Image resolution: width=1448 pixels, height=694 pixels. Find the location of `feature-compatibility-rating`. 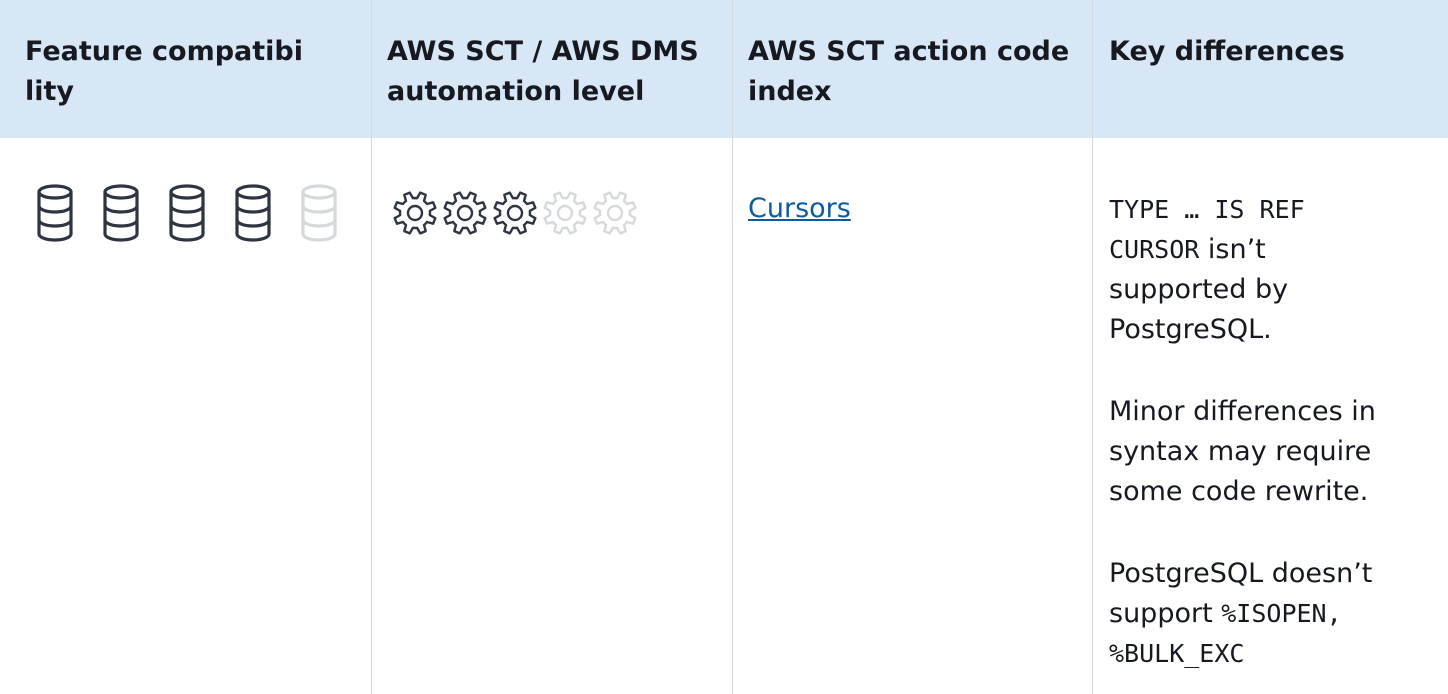

feature-compatibility-rating is located at coordinates (186, 213).